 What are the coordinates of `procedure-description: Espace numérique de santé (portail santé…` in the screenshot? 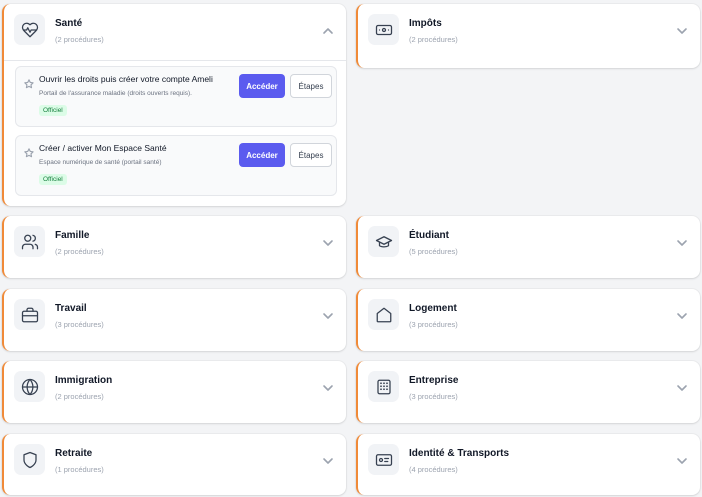 It's located at (100, 162).